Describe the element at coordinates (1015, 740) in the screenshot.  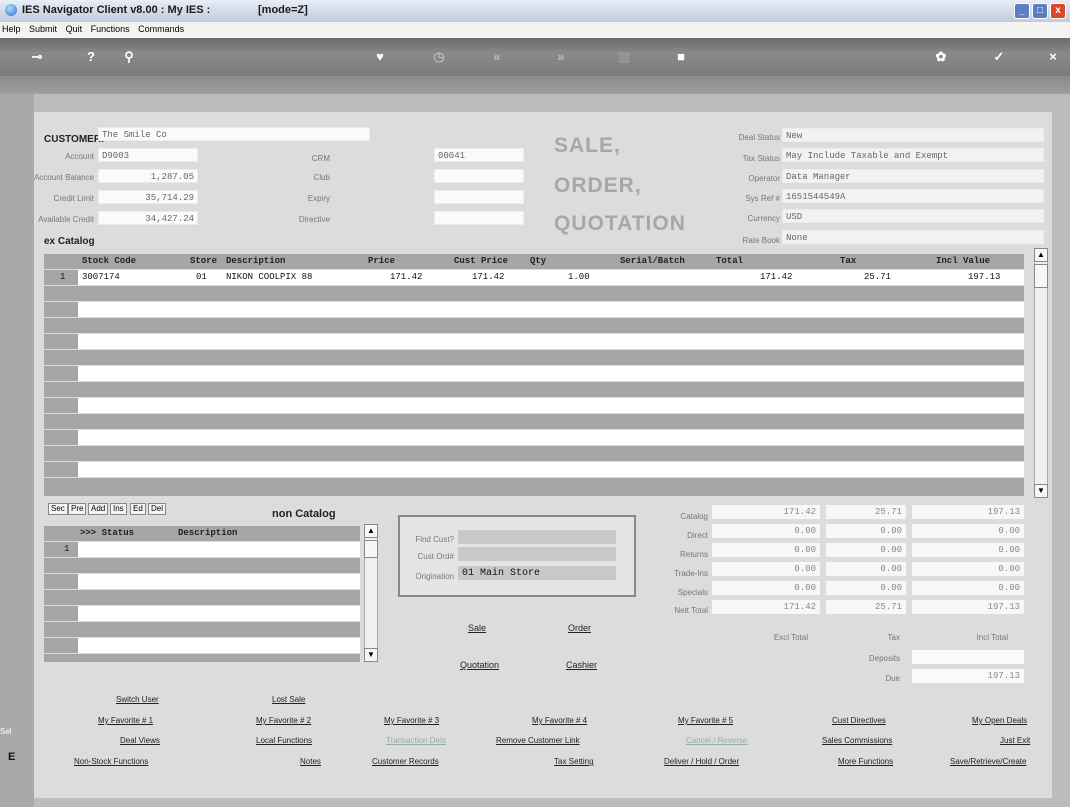
I see `just-exit-link: Just Exit` at that location.